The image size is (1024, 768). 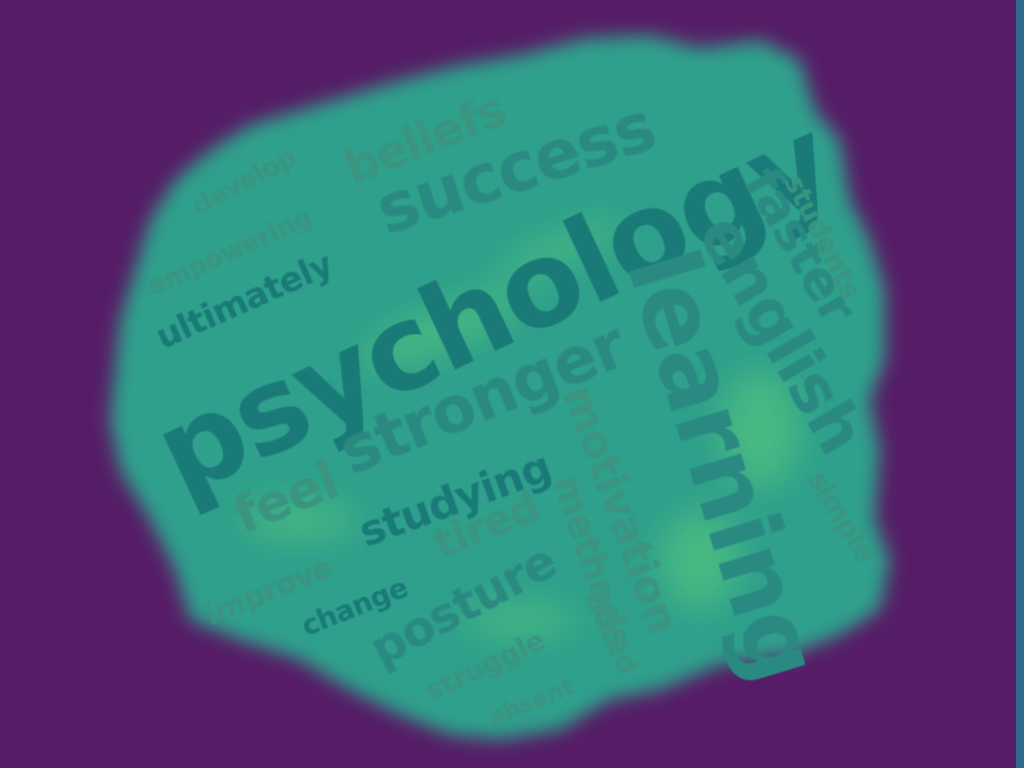 What do you see at coordinates (842, 516) in the screenshot?
I see `word-simple: simple` at bounding box center [842, 516].